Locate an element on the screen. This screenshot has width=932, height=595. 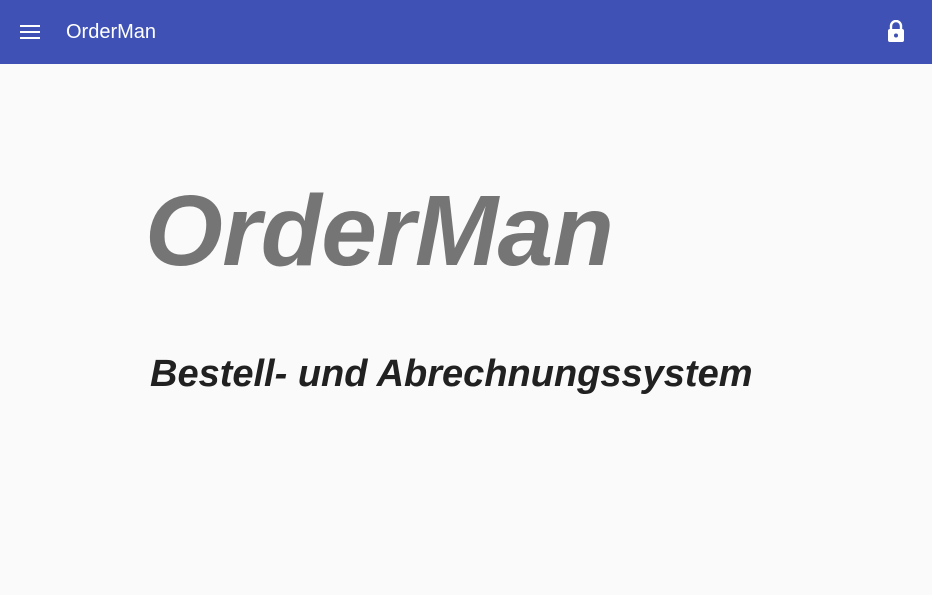
menu-icon is located at coordinates (30, 32).